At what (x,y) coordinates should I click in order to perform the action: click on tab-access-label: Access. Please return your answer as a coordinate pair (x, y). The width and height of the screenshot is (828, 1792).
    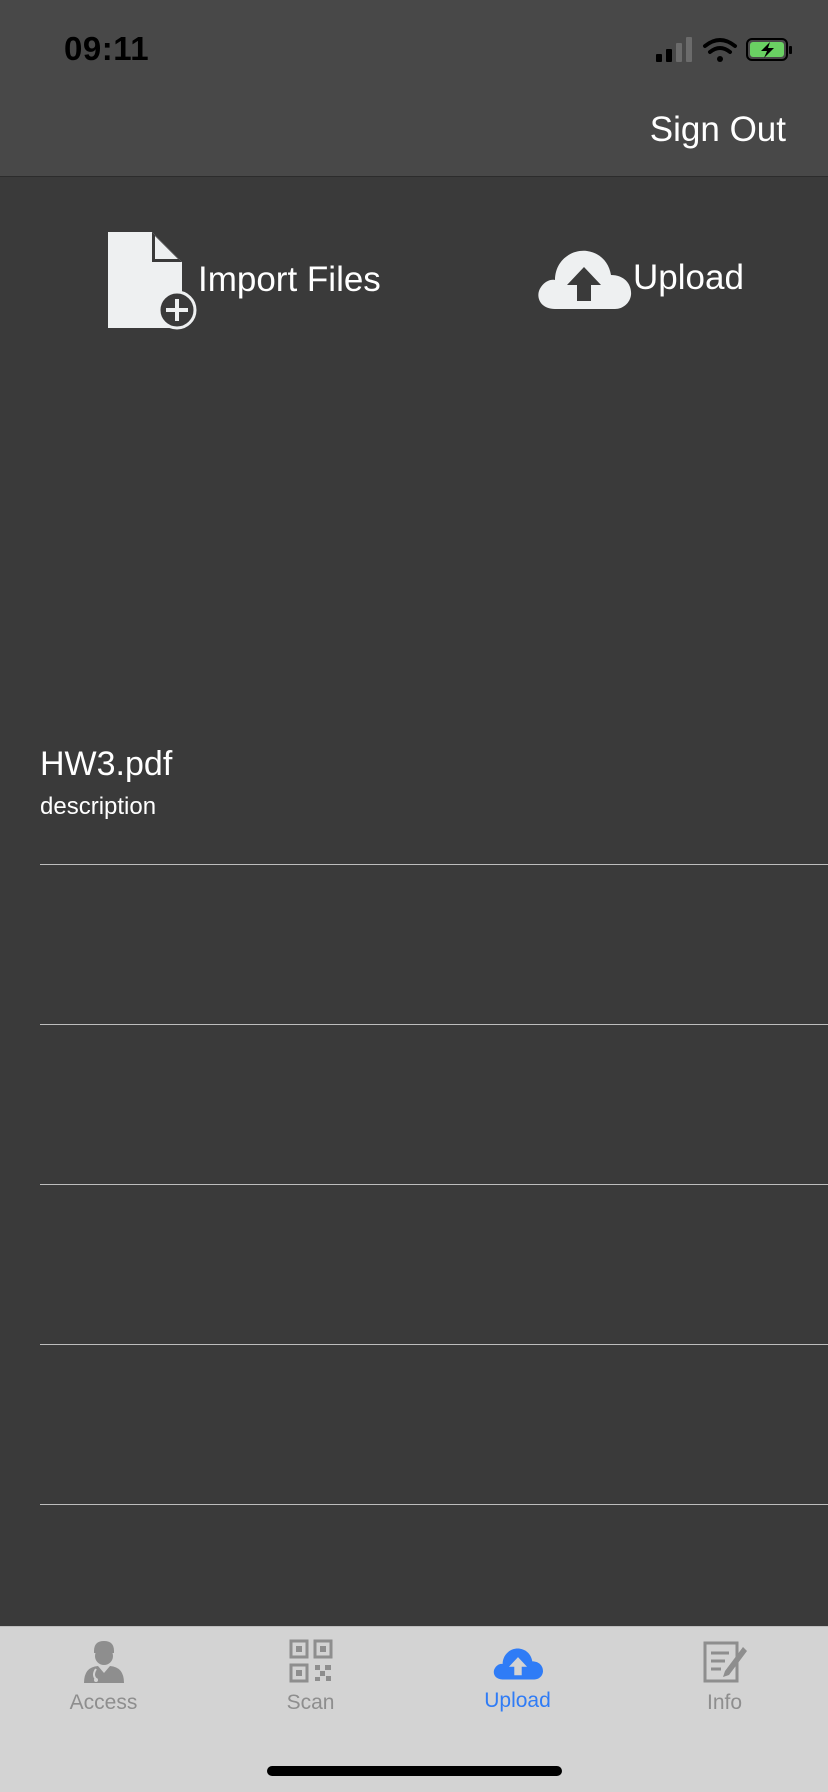
    Looking at the image, I should click on (103, 1702).